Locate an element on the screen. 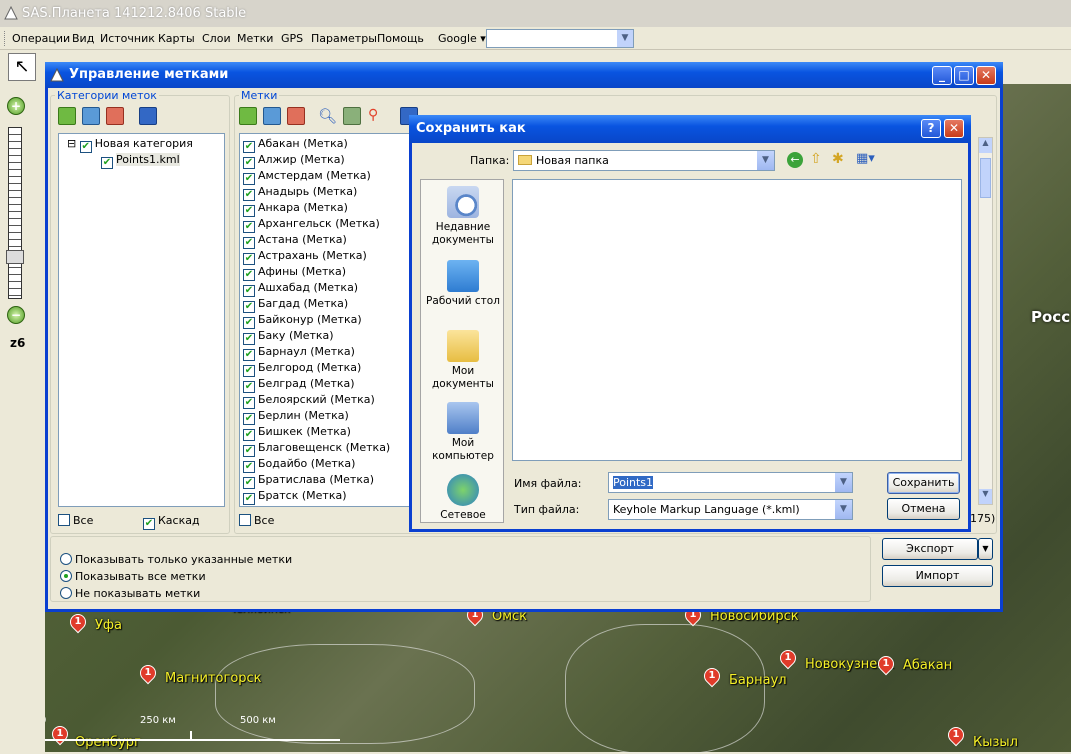  mark-list-item: ✔ Барнаул (Метка) is located at coordinates (330, 352).